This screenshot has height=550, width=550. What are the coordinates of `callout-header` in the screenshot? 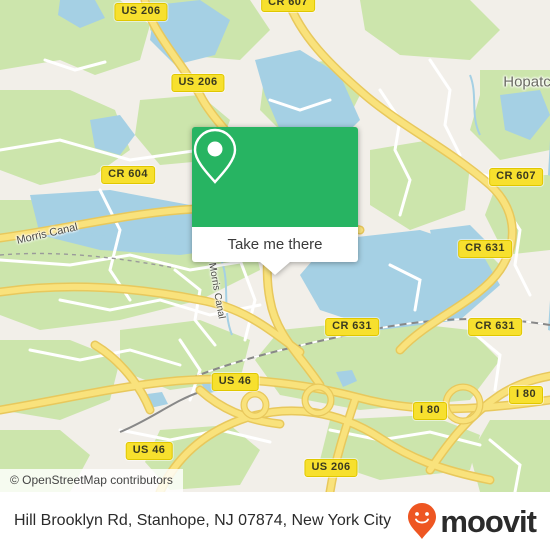 It's located at (275, 177).